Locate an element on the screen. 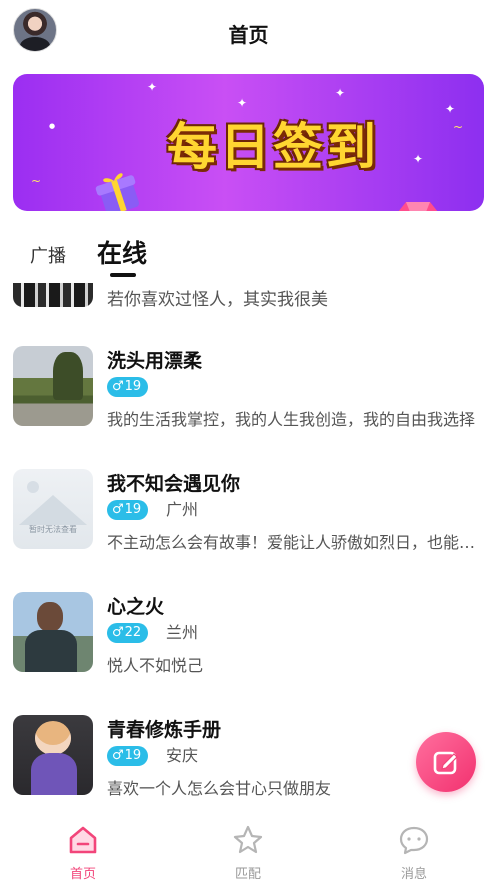 The image size is (497, 883). home-icon is located at coordinates (83, 840).